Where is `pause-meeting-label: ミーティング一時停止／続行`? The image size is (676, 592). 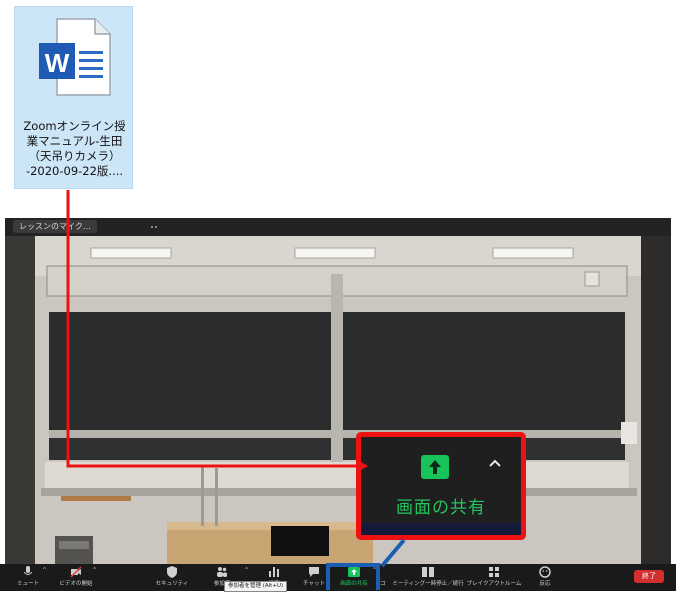
pause-meeting-label: ミーティング一時停止／続行 is located at coordinates (428, 584).